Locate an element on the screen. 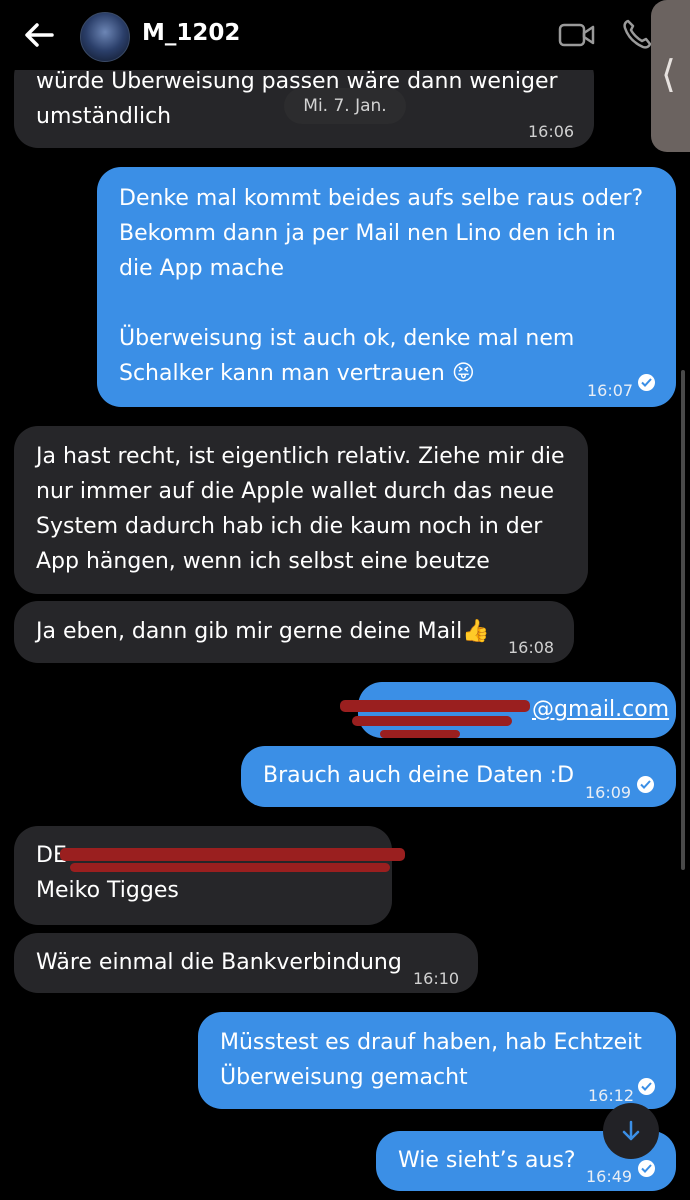  scrollbar is located at coordinates (683, 620).